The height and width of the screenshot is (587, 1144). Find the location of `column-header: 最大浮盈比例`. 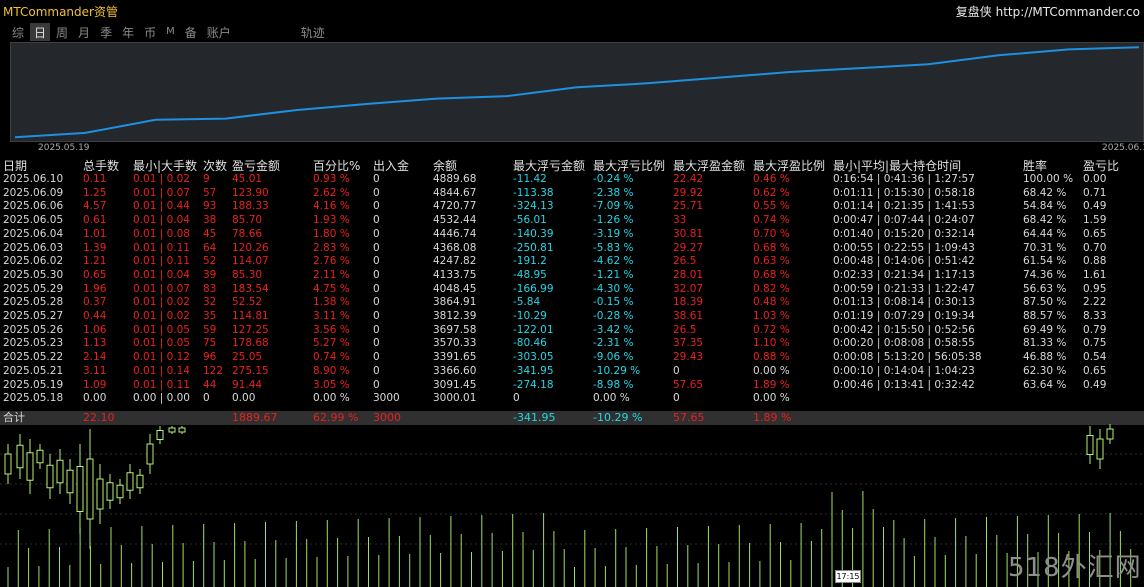

column-header: 最大浮盈比例 is located at coordinates (789, 165).